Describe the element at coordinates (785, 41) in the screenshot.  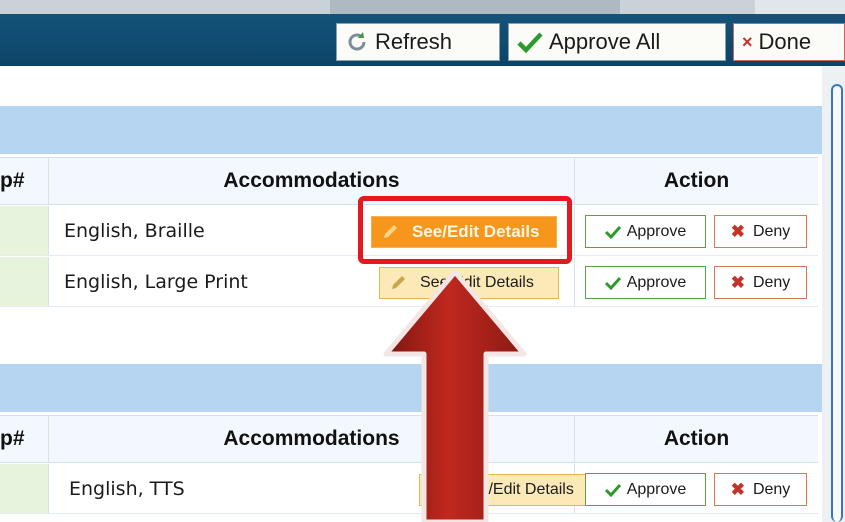
I see `done-label: Done` at that location.